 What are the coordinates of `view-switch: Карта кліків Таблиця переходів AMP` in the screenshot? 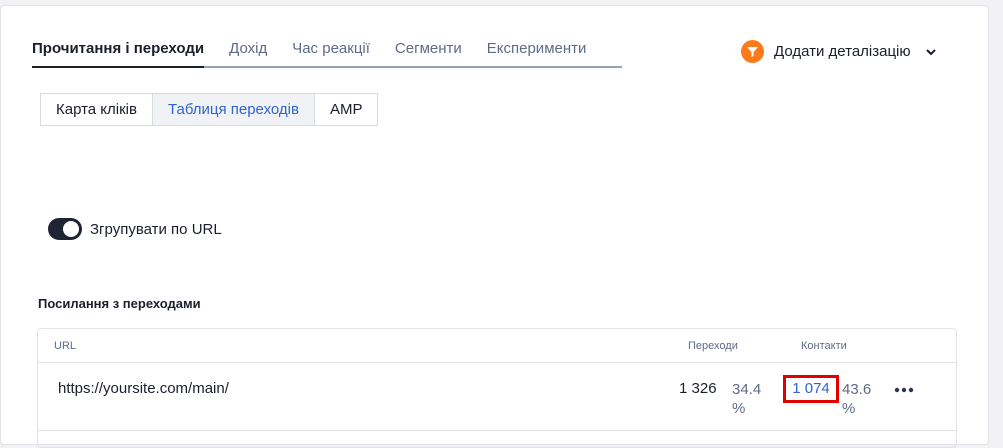 It's located at (209, 109).